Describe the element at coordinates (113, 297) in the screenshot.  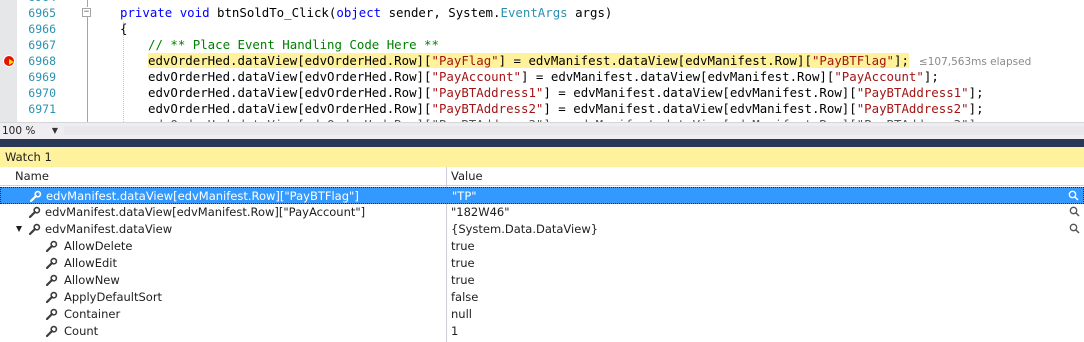
I see `watch-name: ApplyDefaultSort` at that location.